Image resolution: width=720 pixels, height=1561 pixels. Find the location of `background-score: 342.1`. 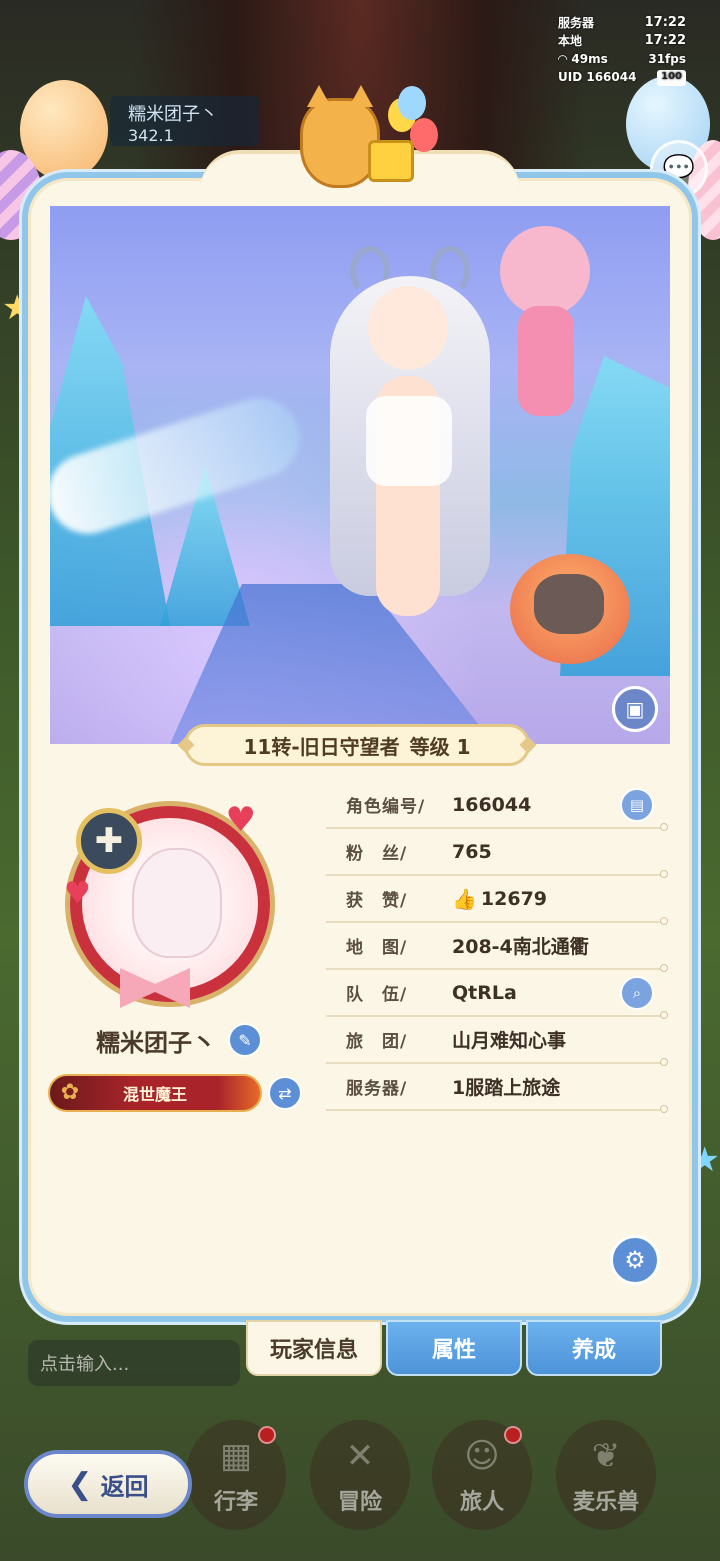

background-score: 342.1 is located at coordinates (151, 135).